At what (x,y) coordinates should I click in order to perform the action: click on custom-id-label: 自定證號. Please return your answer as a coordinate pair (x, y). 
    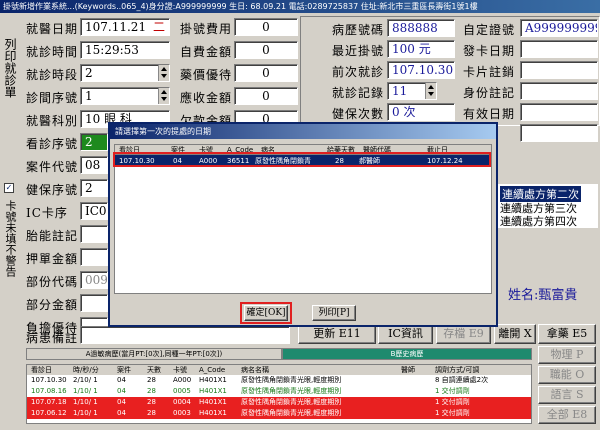
    Looking at the image, I should click on (489, 30).